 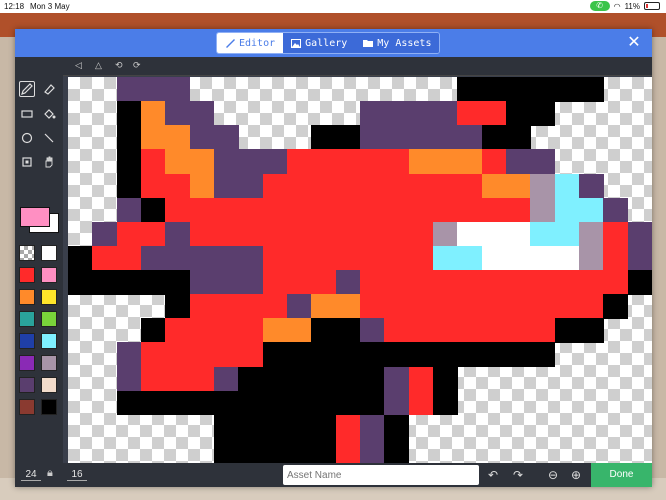 What do you see at coordinates (576, 475) in the screenshot?
I see `zoom-in-icon: ⊕` at bounding box center [576, 475].